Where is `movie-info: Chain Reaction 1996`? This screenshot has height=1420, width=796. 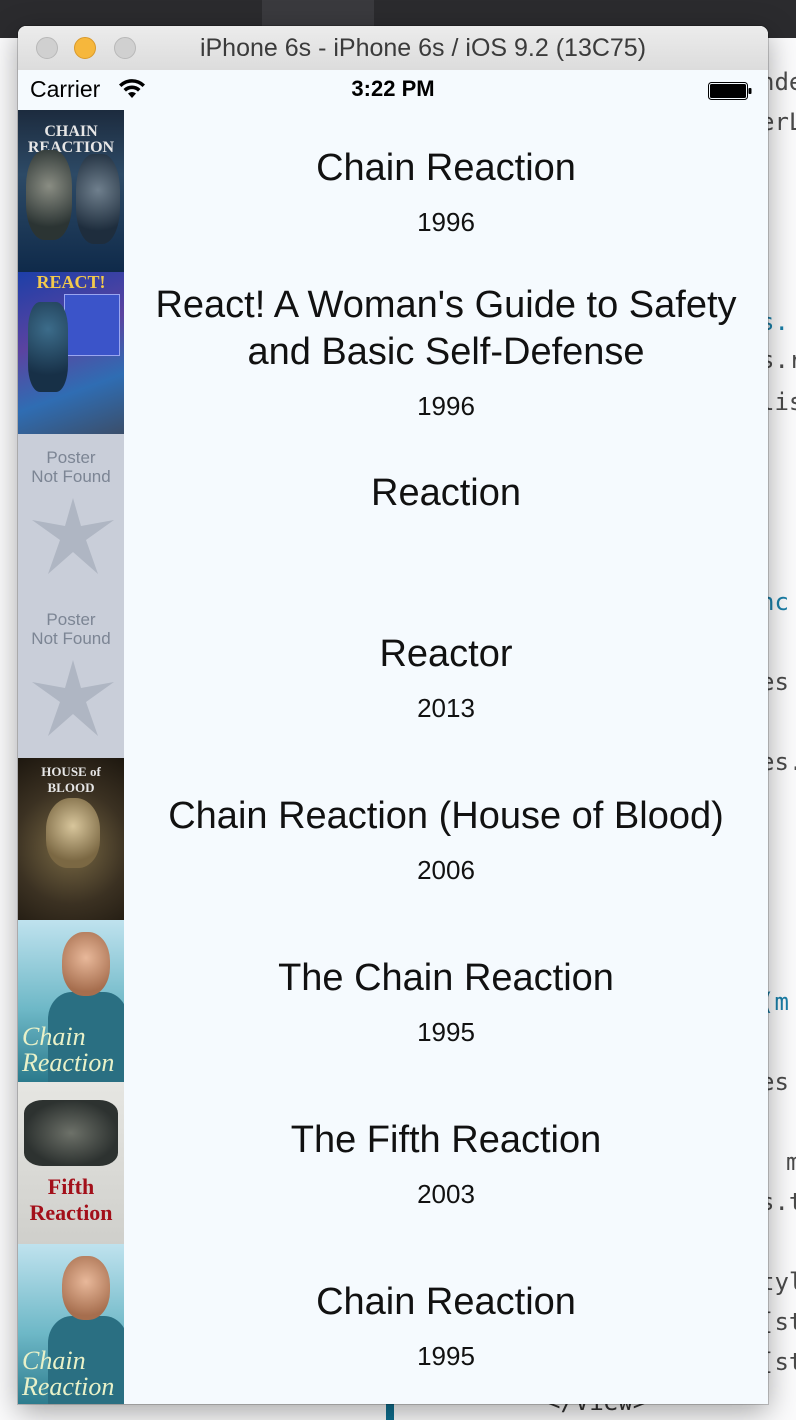 movie-info: Chain Reaction 1996 is located at coordinates (446, 191).